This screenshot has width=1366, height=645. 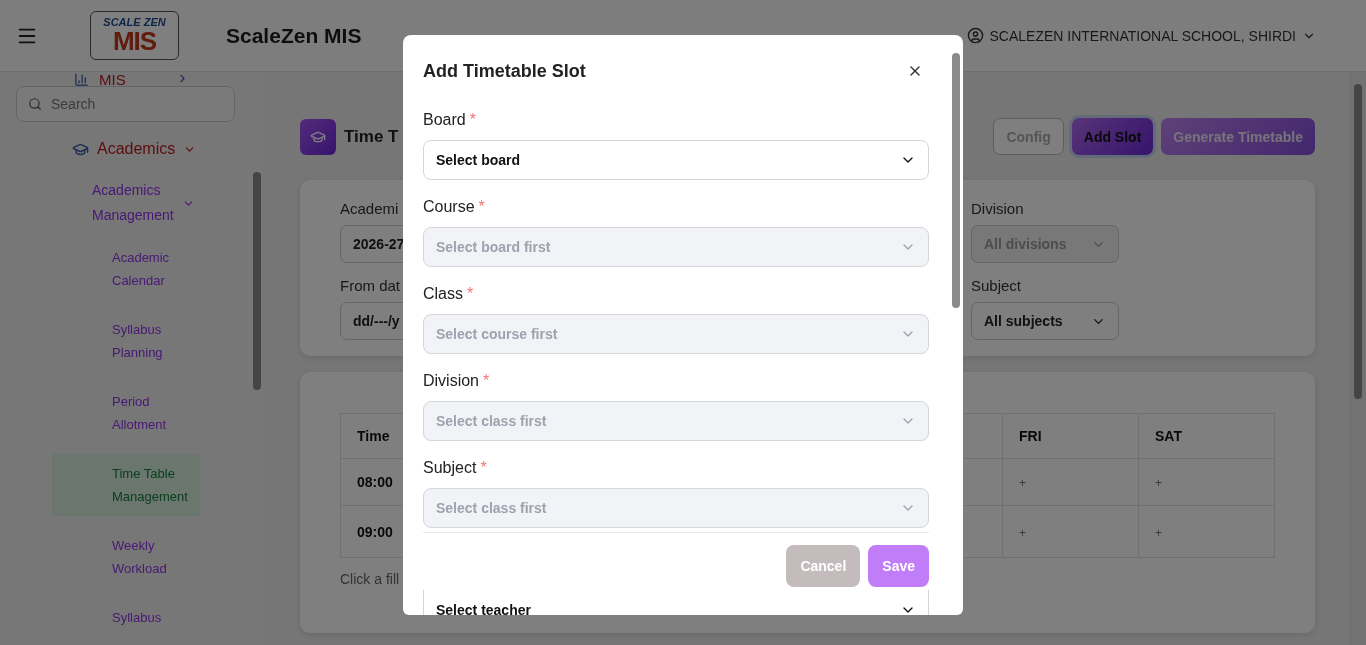 What do you see at coordinates (455, 468) in the screenshot?
I see `field-label: Subject *` at bounding box center [455, 468].